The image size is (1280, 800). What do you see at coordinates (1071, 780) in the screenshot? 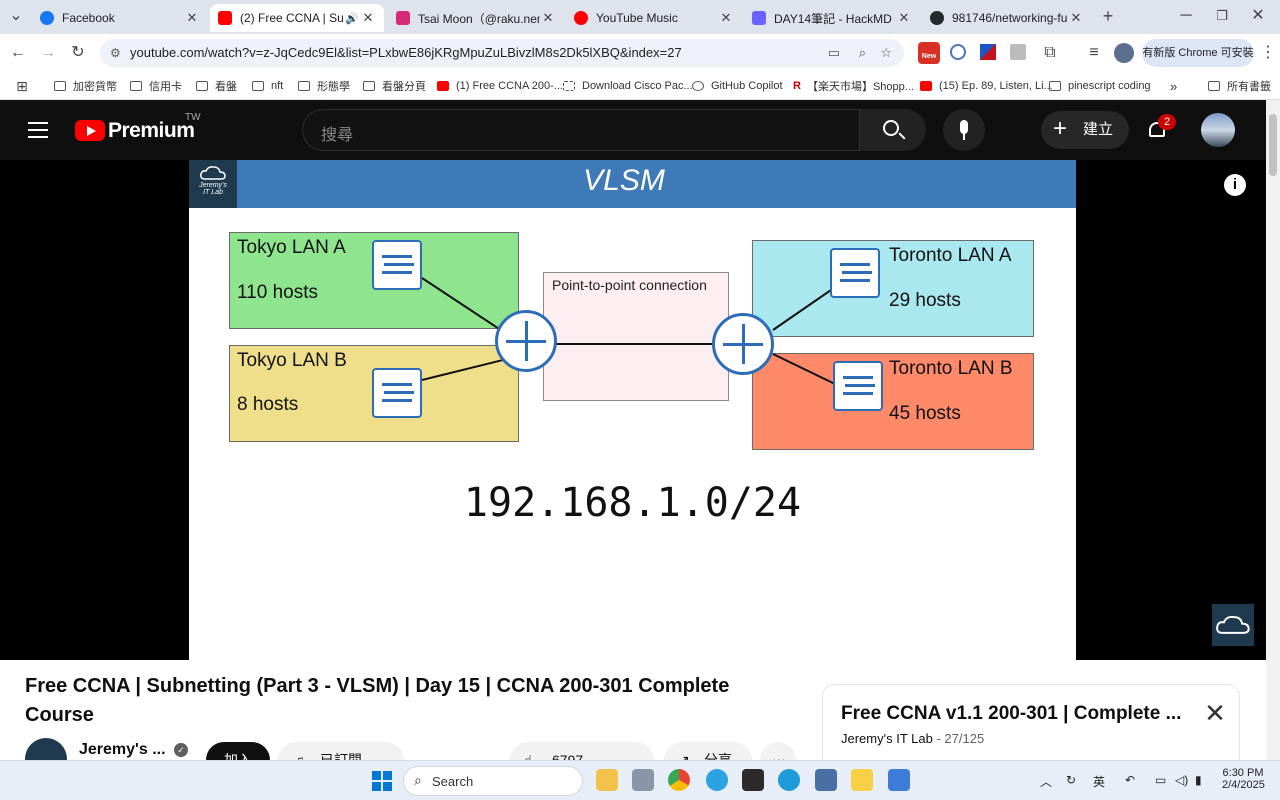
I see `sync-icon: ↻` at bounding box center [1071, 780].